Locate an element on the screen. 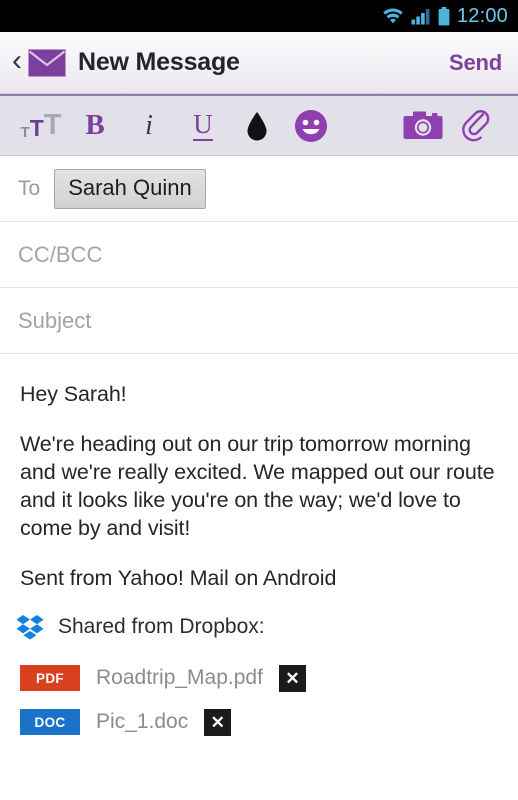  ccbcc-input: CC/BCC is located at coordinates (60, 255).